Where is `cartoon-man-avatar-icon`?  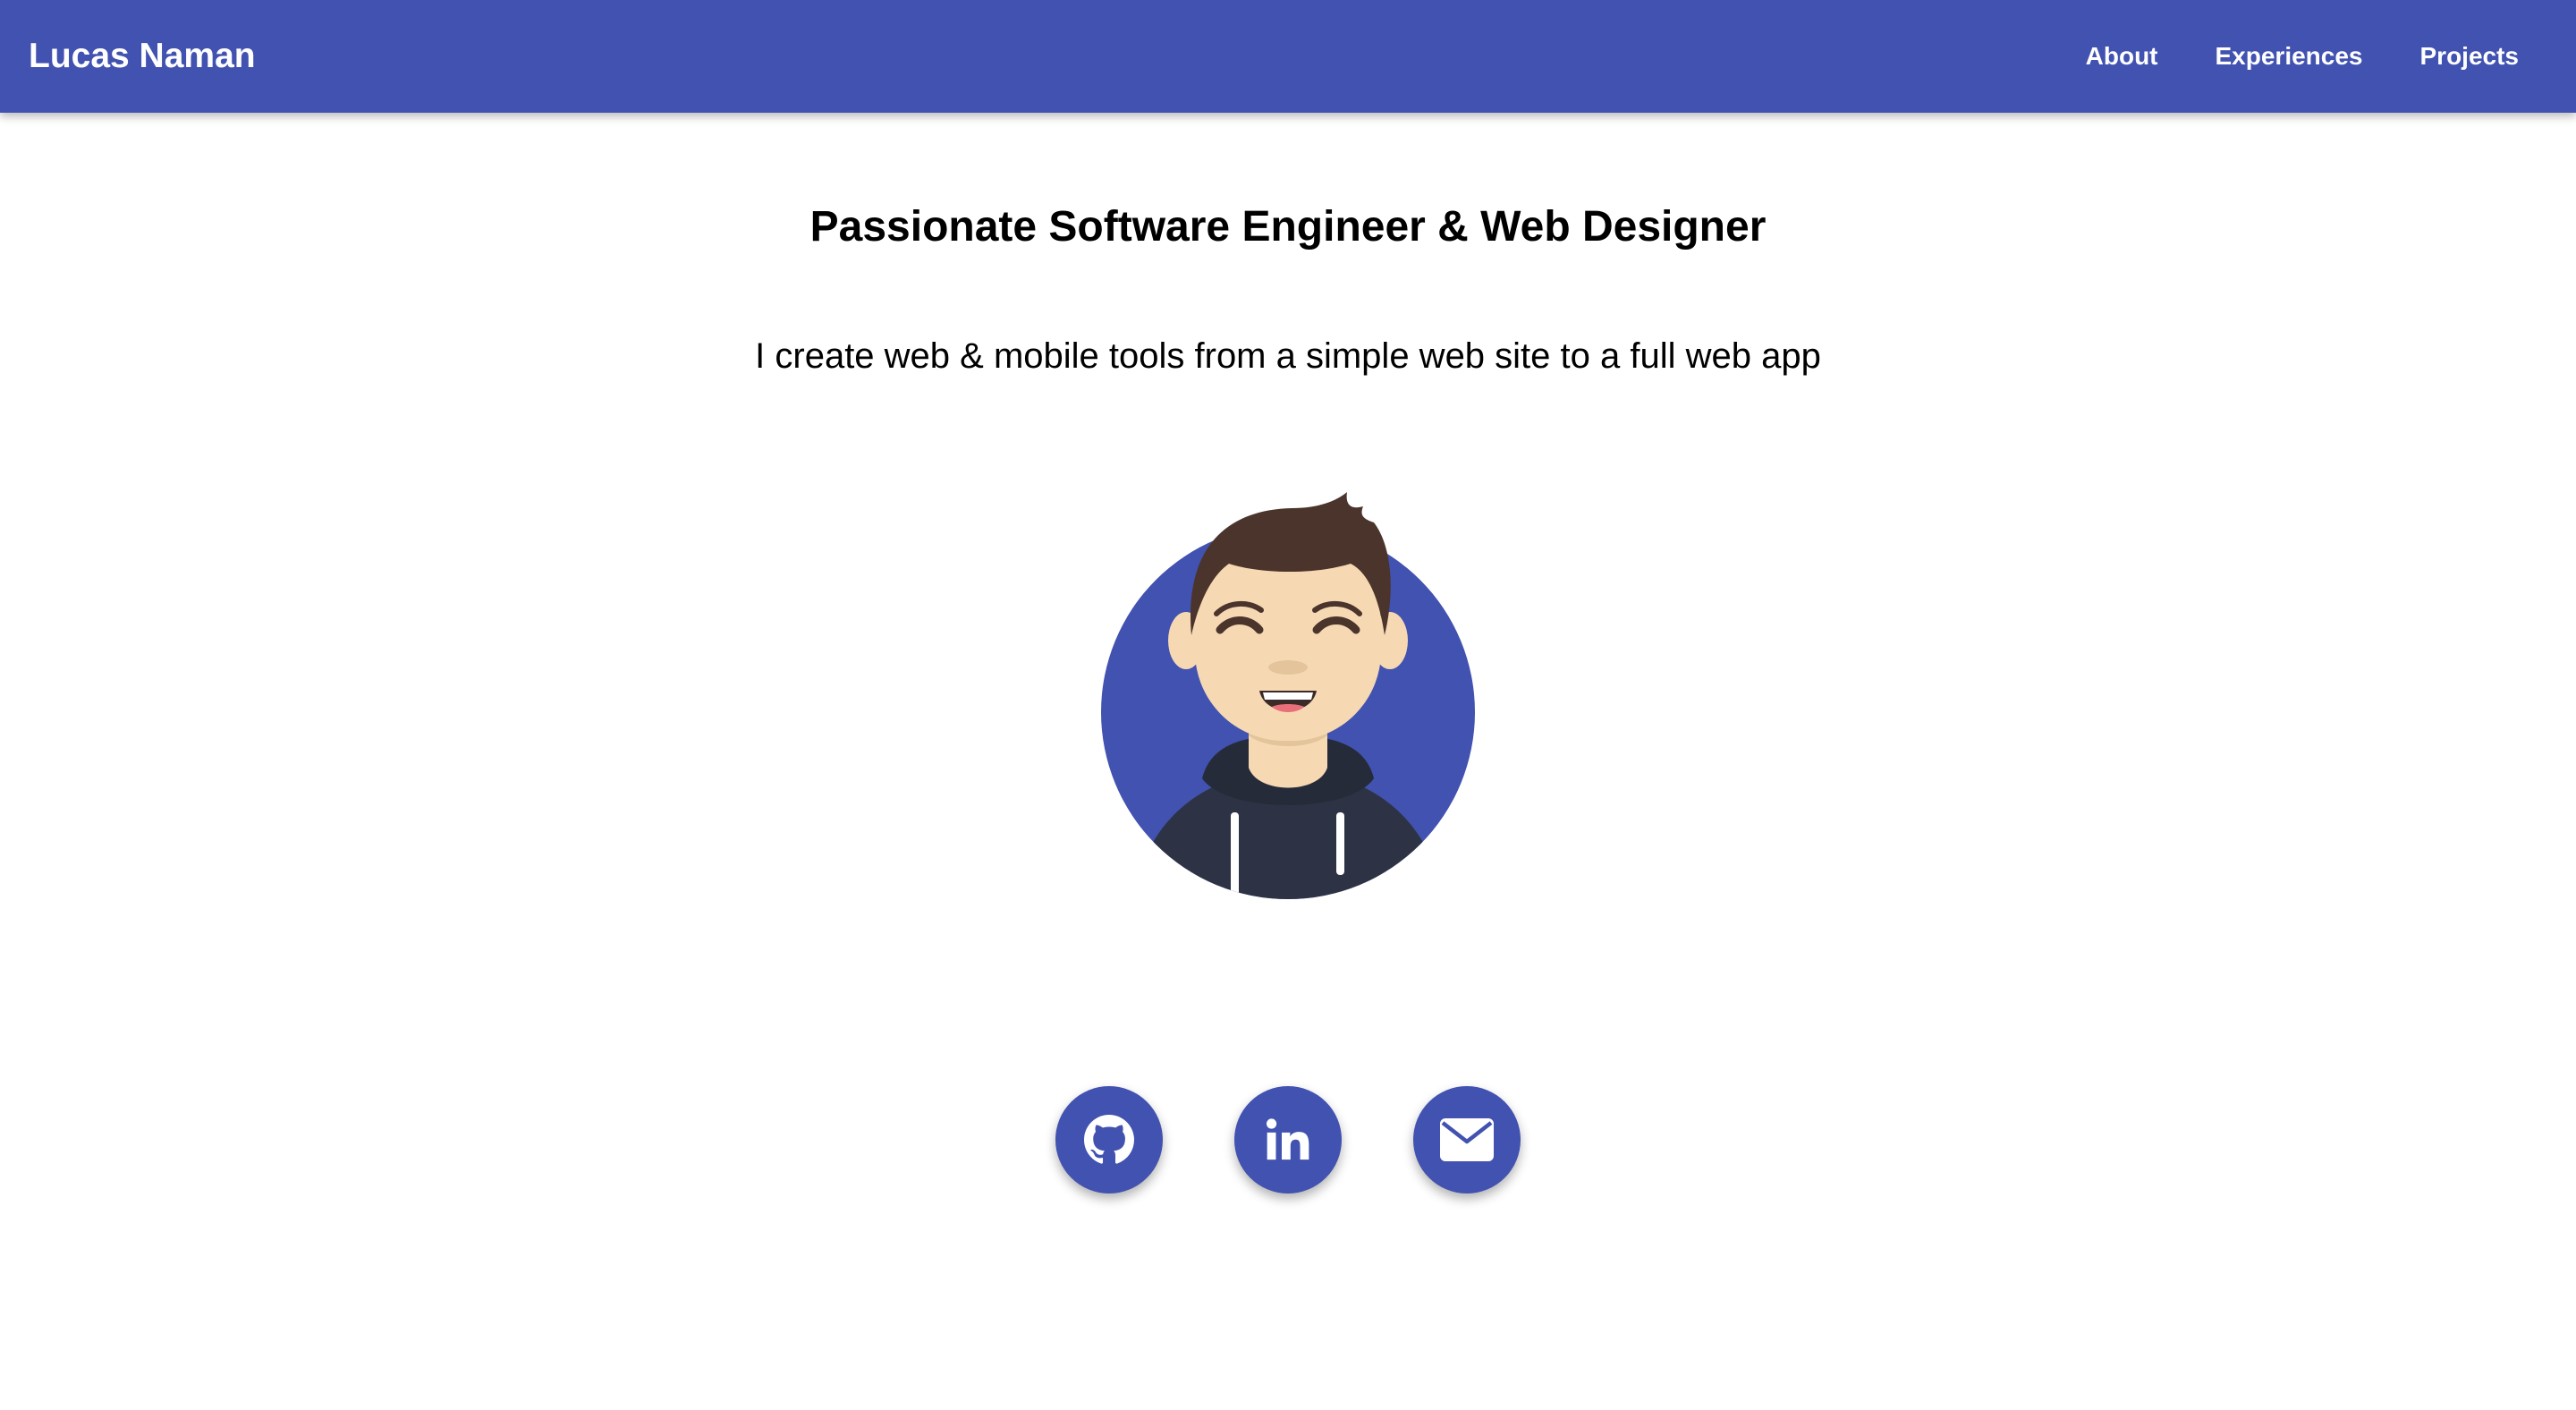 cartoon-man-avatar-icon is located at coordinates (1288, 696).